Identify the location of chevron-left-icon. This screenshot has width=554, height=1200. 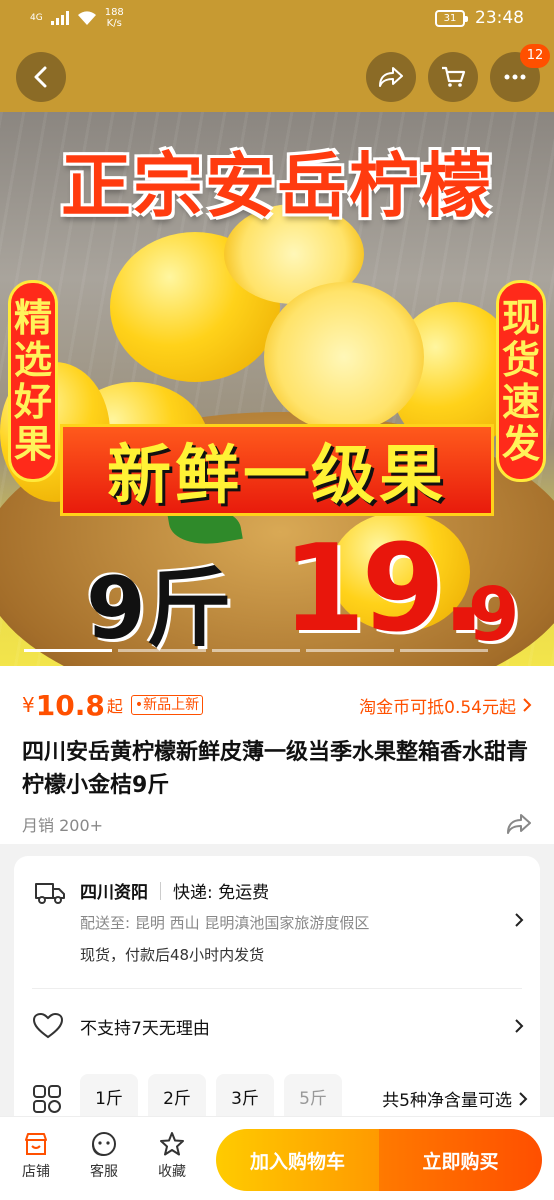
(40, 77).